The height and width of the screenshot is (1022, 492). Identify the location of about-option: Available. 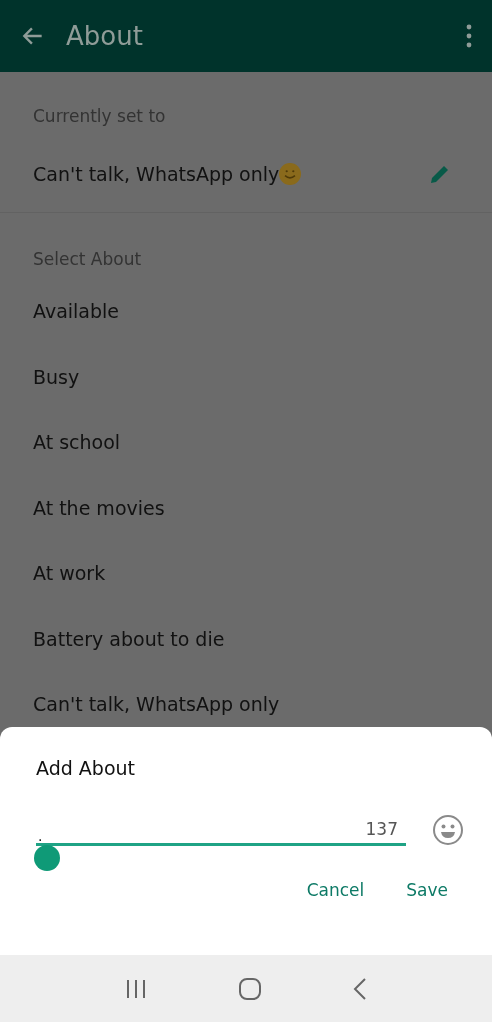
(246, 312).